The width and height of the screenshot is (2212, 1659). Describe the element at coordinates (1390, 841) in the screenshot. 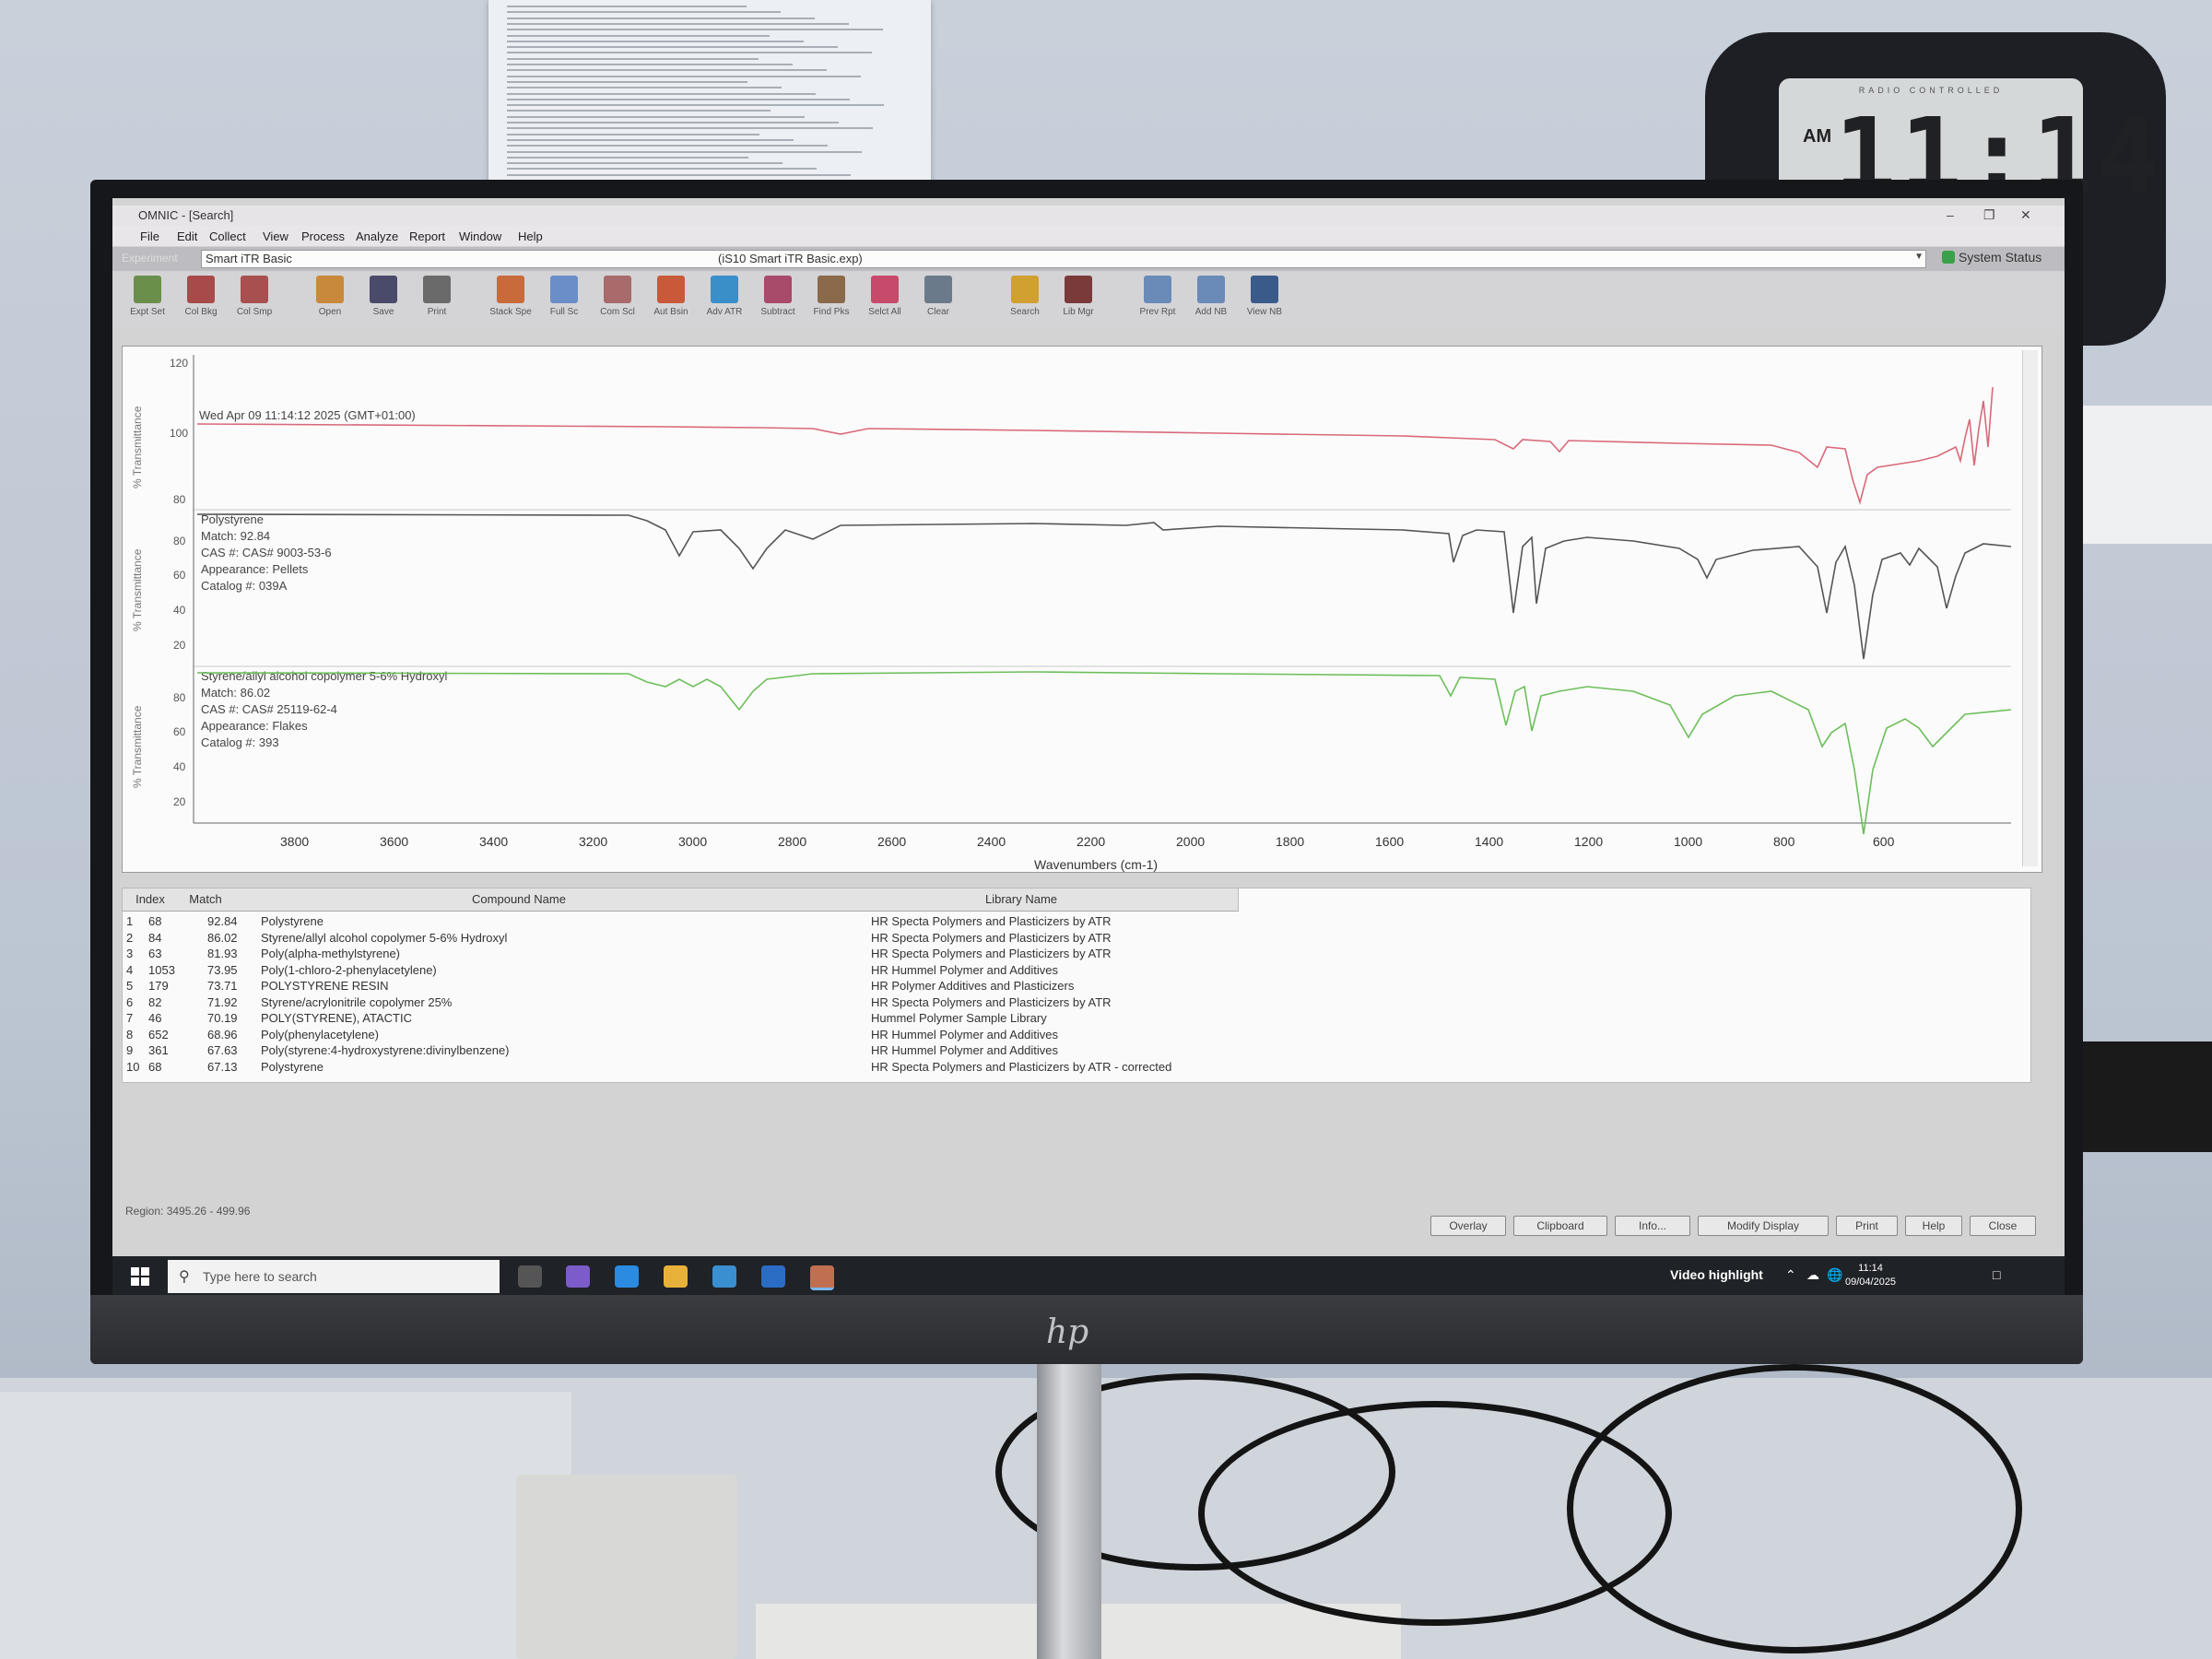

I see `x-tick: 1600` at that location.